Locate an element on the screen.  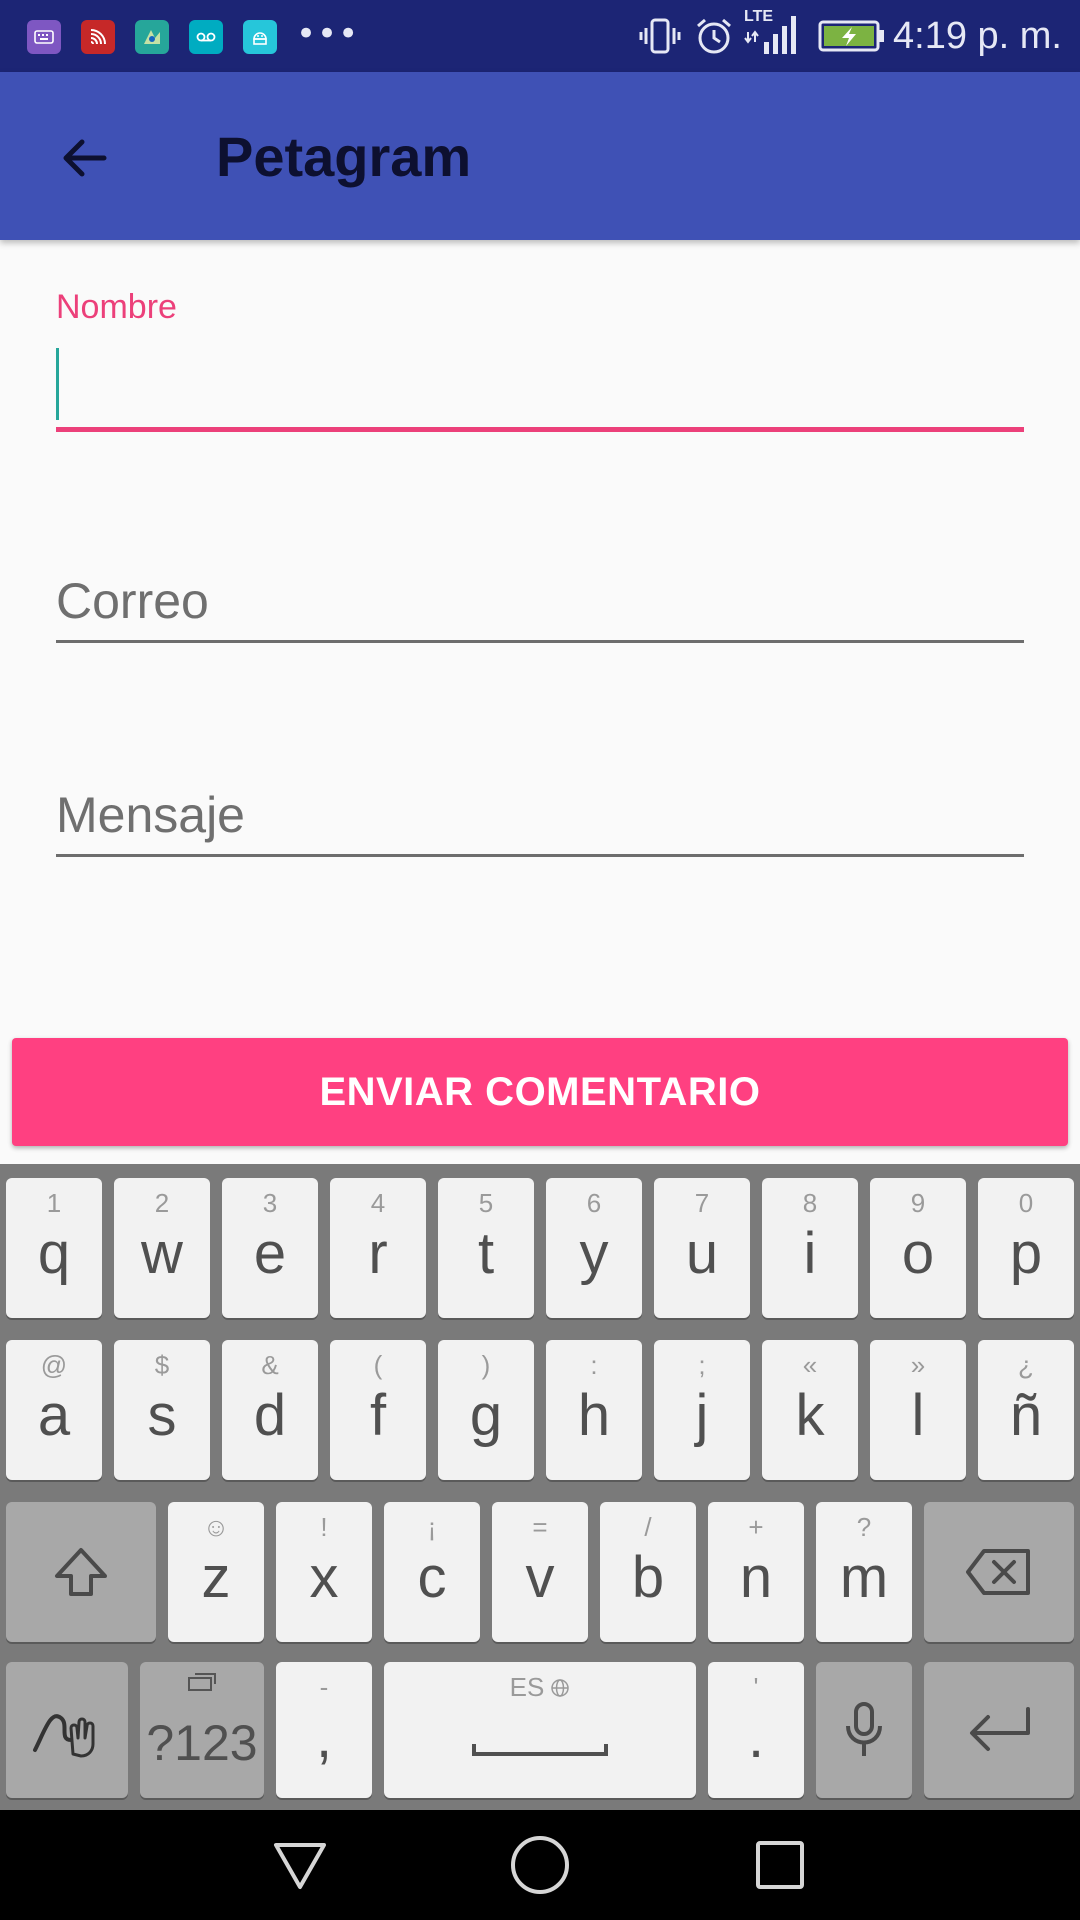
microphone-icon is located at coordinates (864, 1729).